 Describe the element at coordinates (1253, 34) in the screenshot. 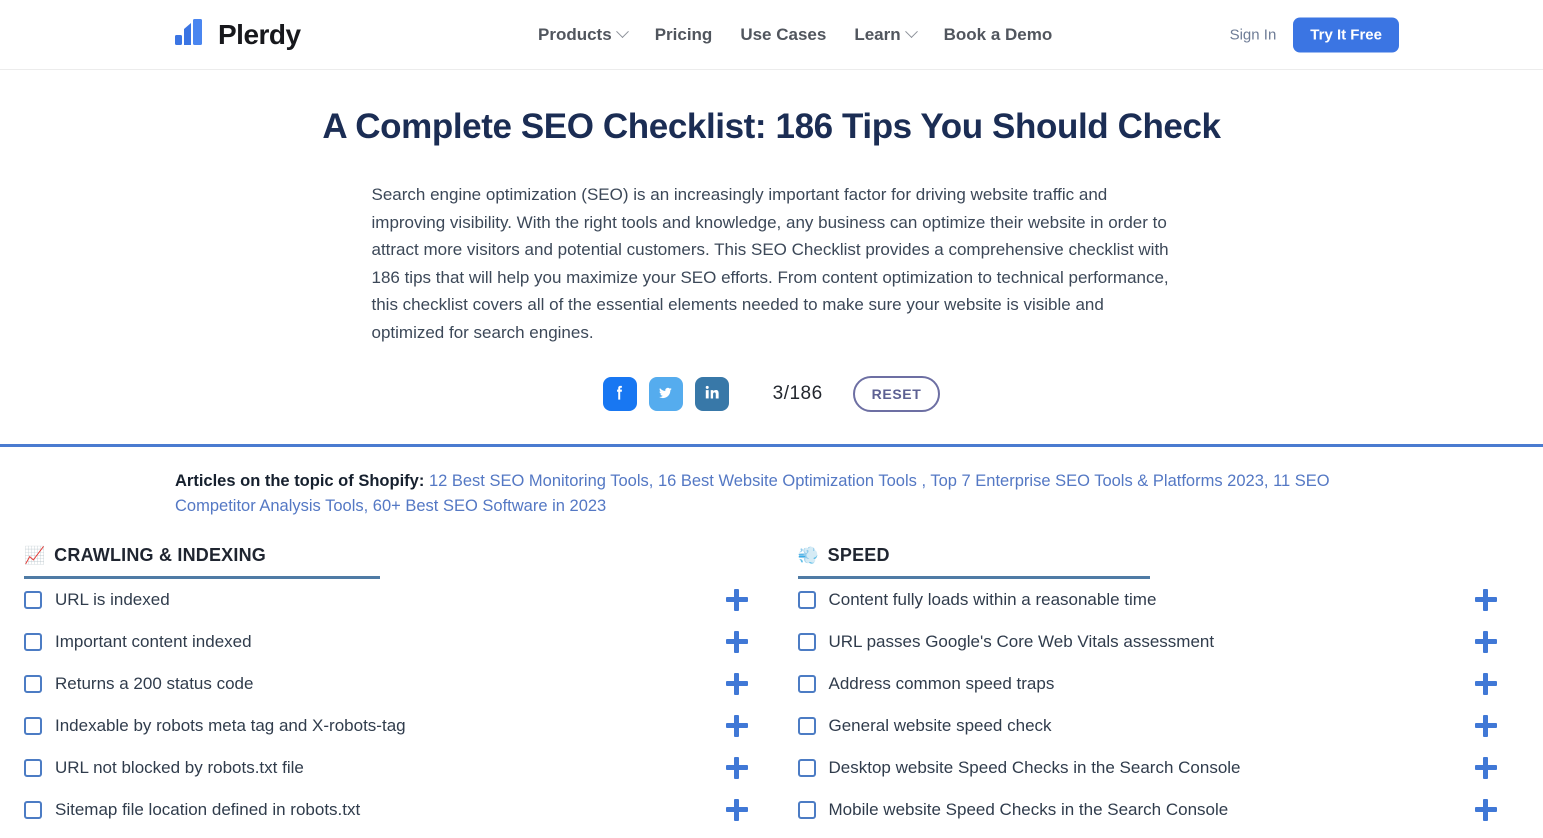

I see `sign-in-link: Sign In` at that location.